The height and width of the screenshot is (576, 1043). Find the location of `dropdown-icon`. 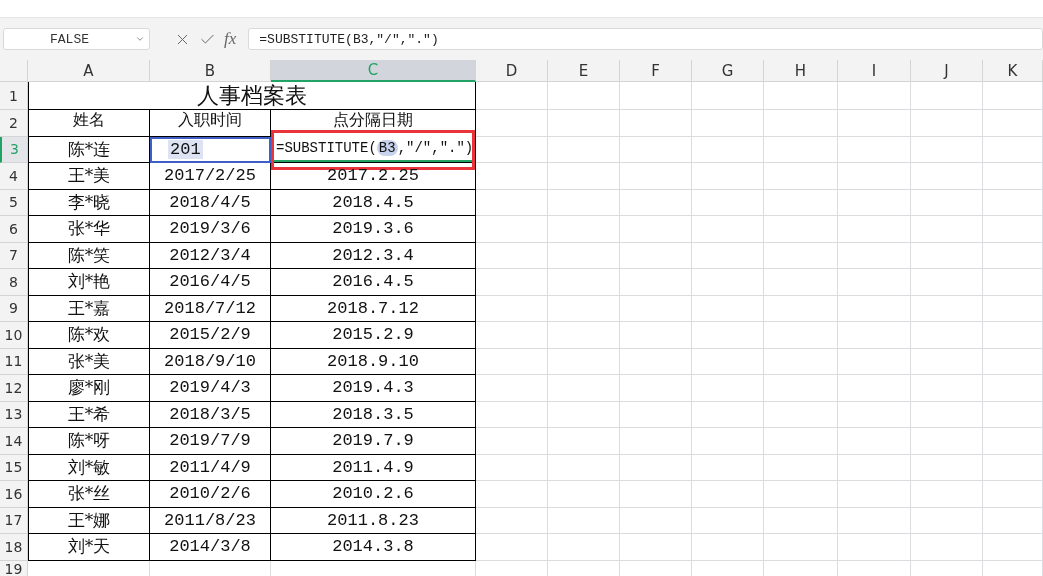

dropdown-icon is located at coordinates (140, 39).